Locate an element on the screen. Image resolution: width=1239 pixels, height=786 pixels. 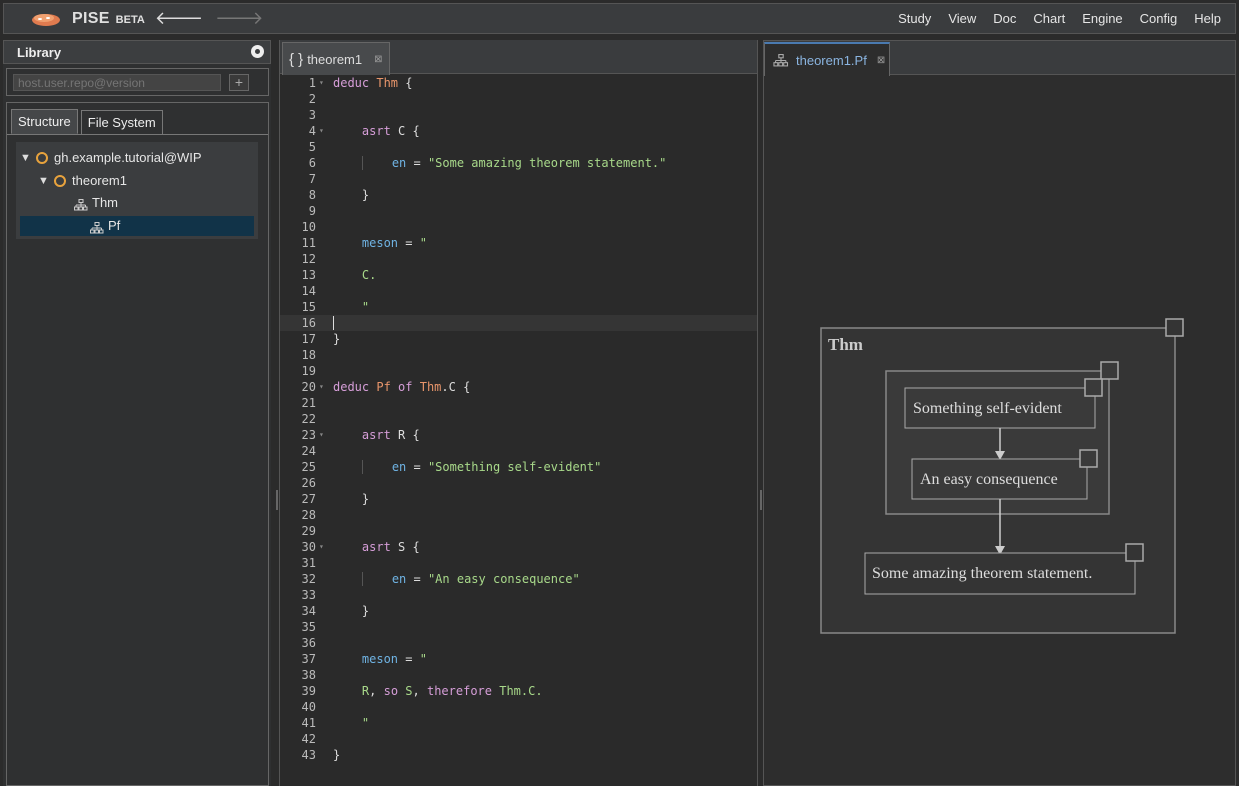
menu-help: Help is located at coordinates (1207, 18).